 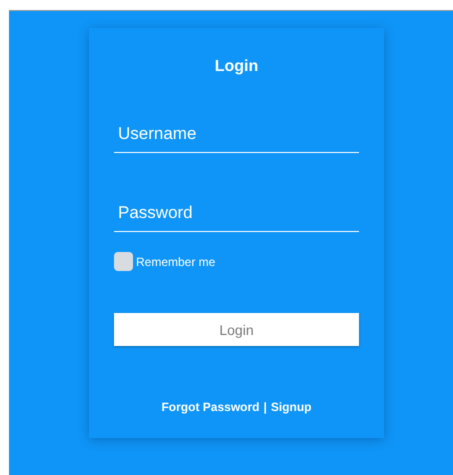 I want to click on remember-checkbox, so click(x=123, y=261).